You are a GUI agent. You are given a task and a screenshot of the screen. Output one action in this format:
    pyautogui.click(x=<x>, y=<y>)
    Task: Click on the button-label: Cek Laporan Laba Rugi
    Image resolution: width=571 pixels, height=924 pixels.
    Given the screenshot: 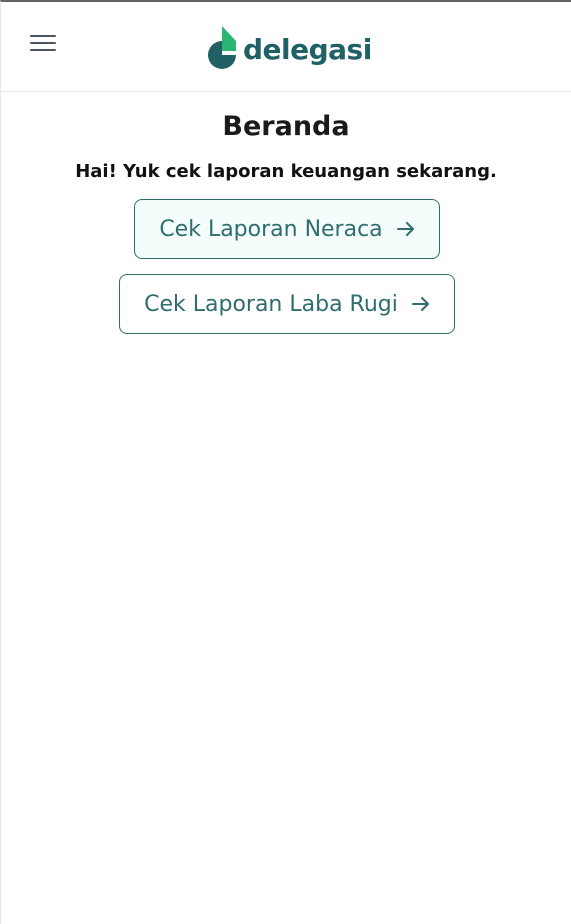 What is the action you would take?
    pyautogui.click(x=271, y=304)
    